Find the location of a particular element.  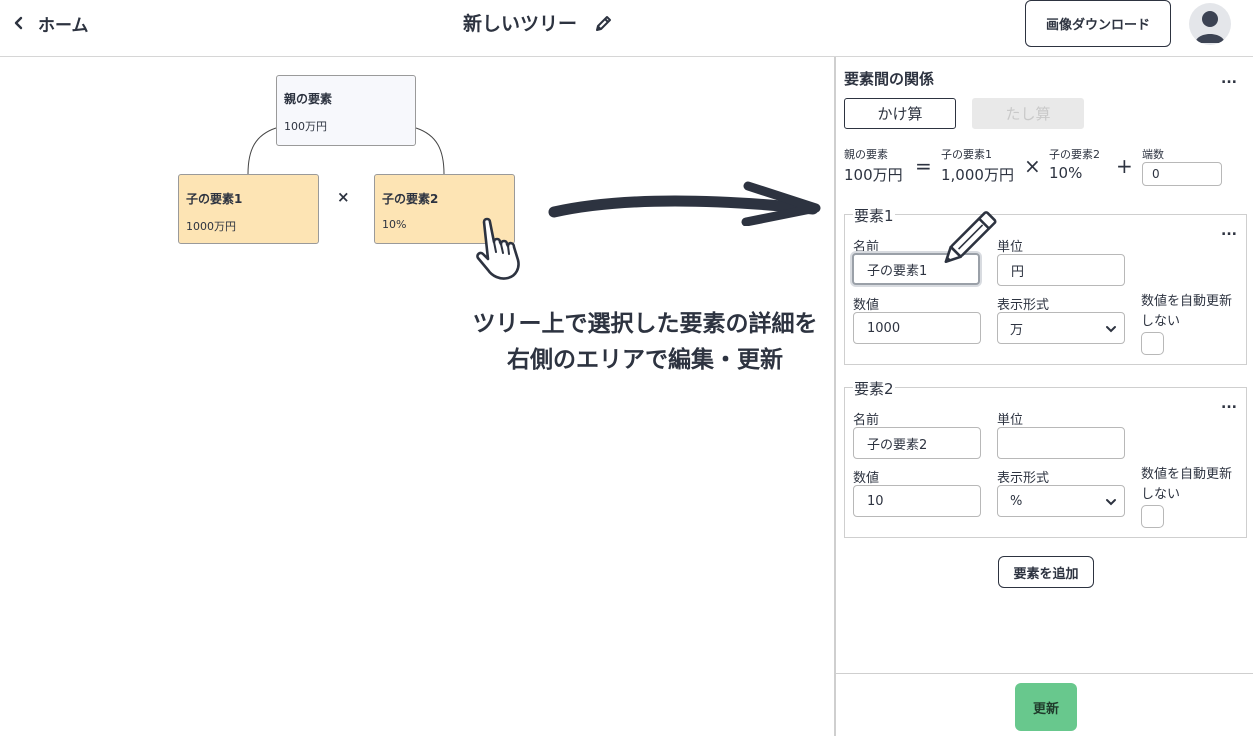

element-2-unit-input is located at coordinates (1061, 443).